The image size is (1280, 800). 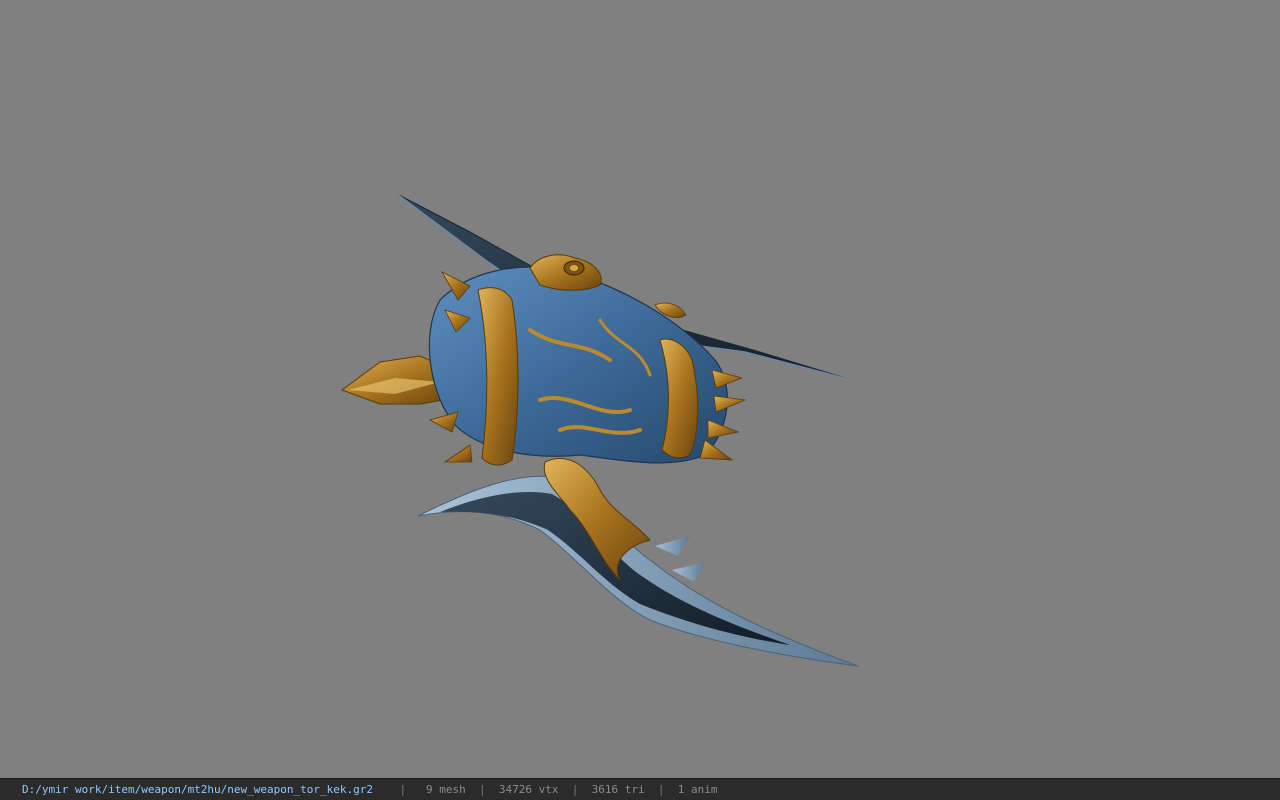 What do you see at coordinates (618, 789) in the screenshot?
I see `triangle-count-label: 3616 tri` at bounding box center [618, 789].